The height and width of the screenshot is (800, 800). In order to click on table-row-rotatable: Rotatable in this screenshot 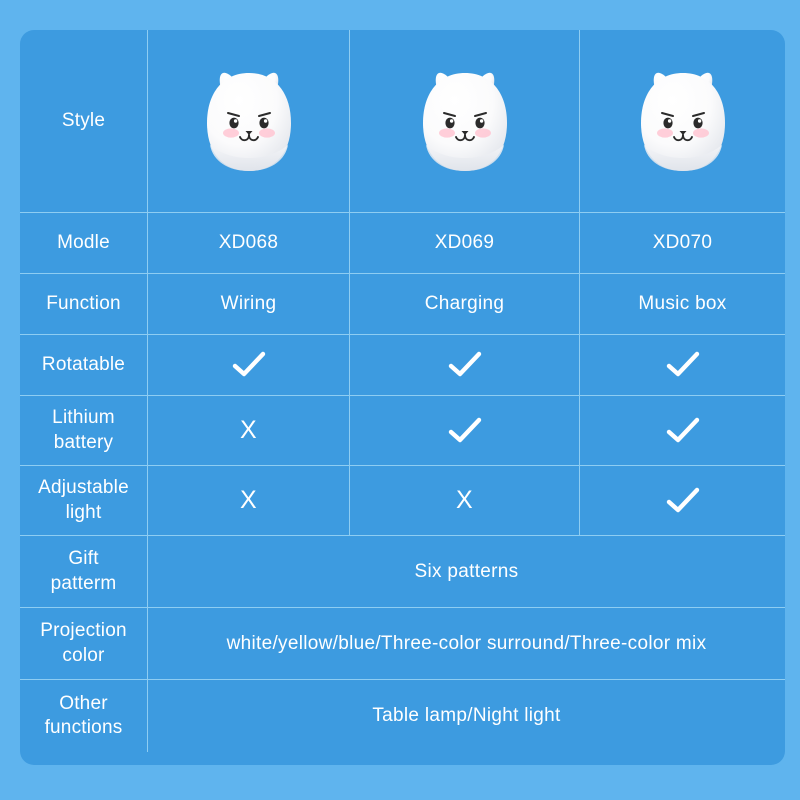, I will do `click(402, 365)`.